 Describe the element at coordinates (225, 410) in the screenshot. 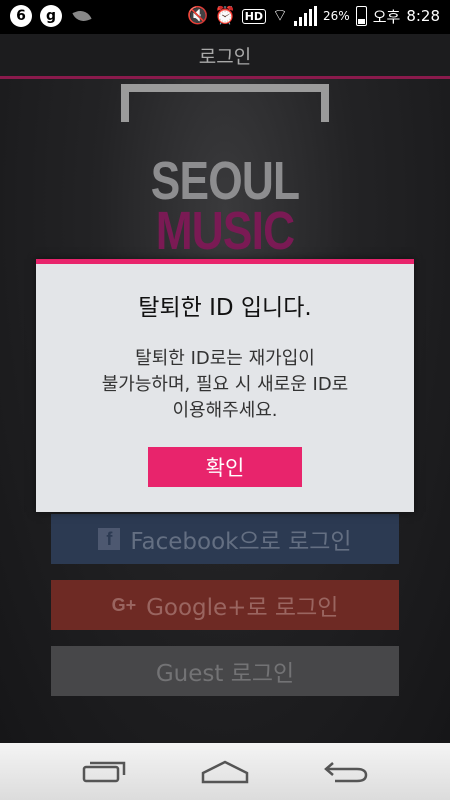

I see `dialog-message-line: 이용해주세요.` at that location.